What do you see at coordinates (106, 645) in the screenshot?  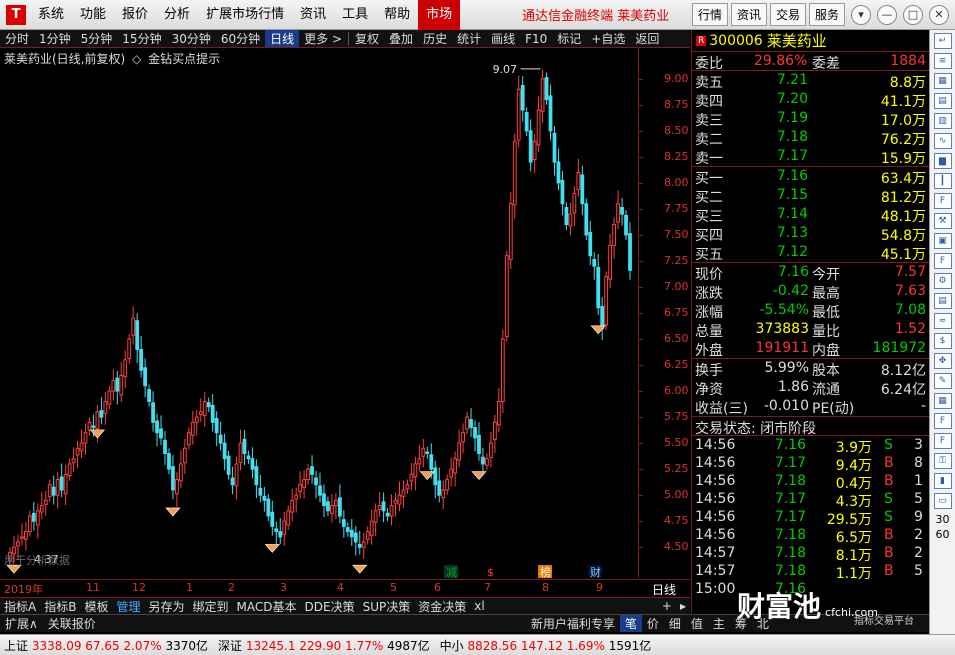 I see `index-shanghai: 上证 3338.09 67.65 2.07% 3370亿` at bounding box center [106, 645].